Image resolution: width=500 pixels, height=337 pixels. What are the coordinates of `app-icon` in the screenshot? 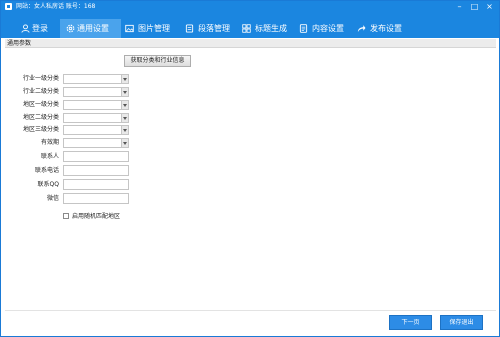 It's located at (8, 6).